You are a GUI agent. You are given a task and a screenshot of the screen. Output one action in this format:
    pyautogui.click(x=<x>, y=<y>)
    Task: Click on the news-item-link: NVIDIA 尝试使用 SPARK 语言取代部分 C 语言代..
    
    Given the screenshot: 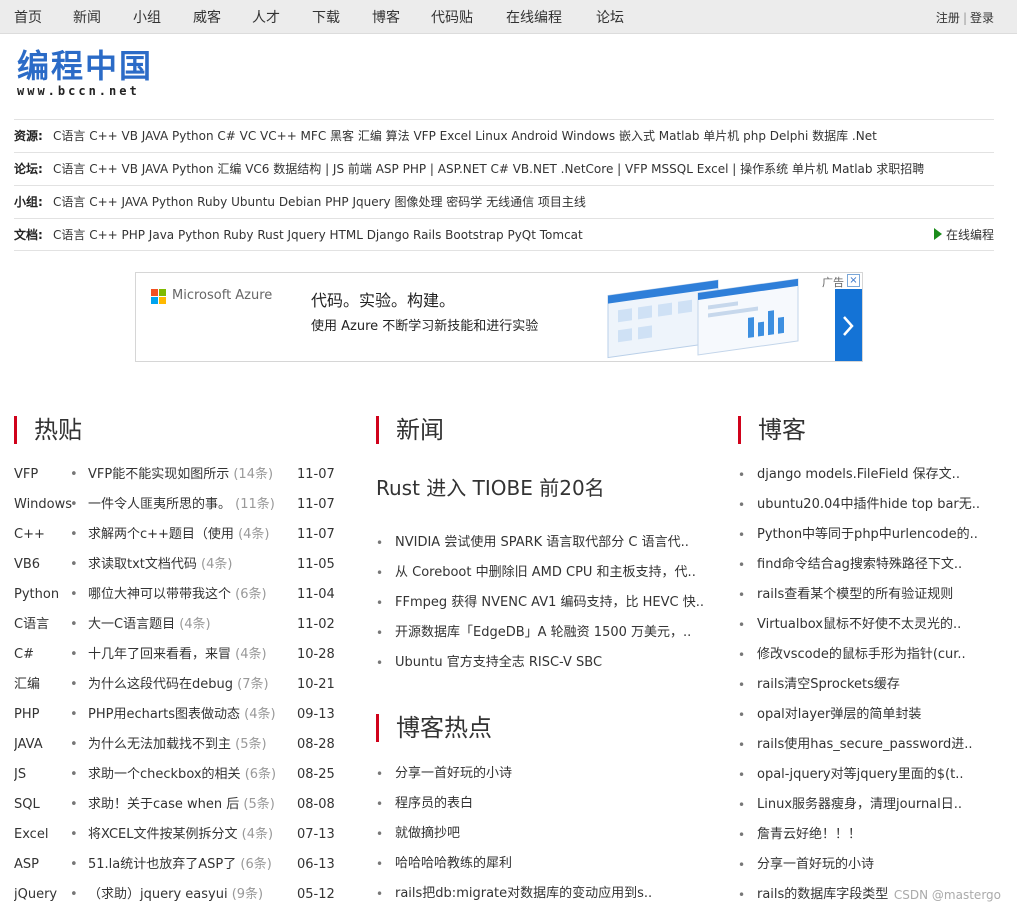 What is the action you would take?
    pyautogui.click(x=542, y=543)
    